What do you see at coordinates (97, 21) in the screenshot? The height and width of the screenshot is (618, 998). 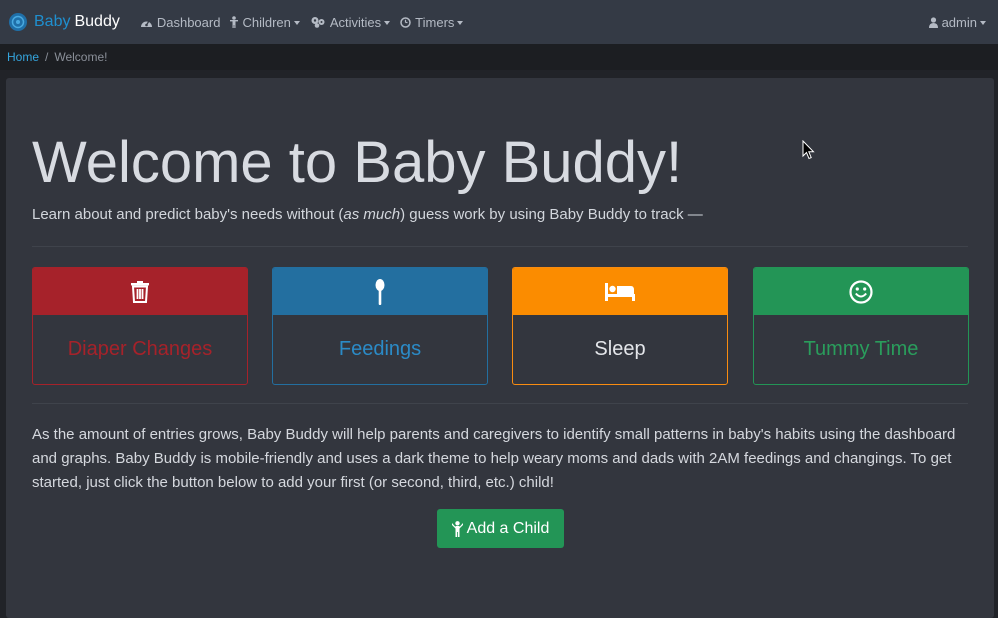 I see `brand-second-word: Buddy` at bounding box center [97, 21].